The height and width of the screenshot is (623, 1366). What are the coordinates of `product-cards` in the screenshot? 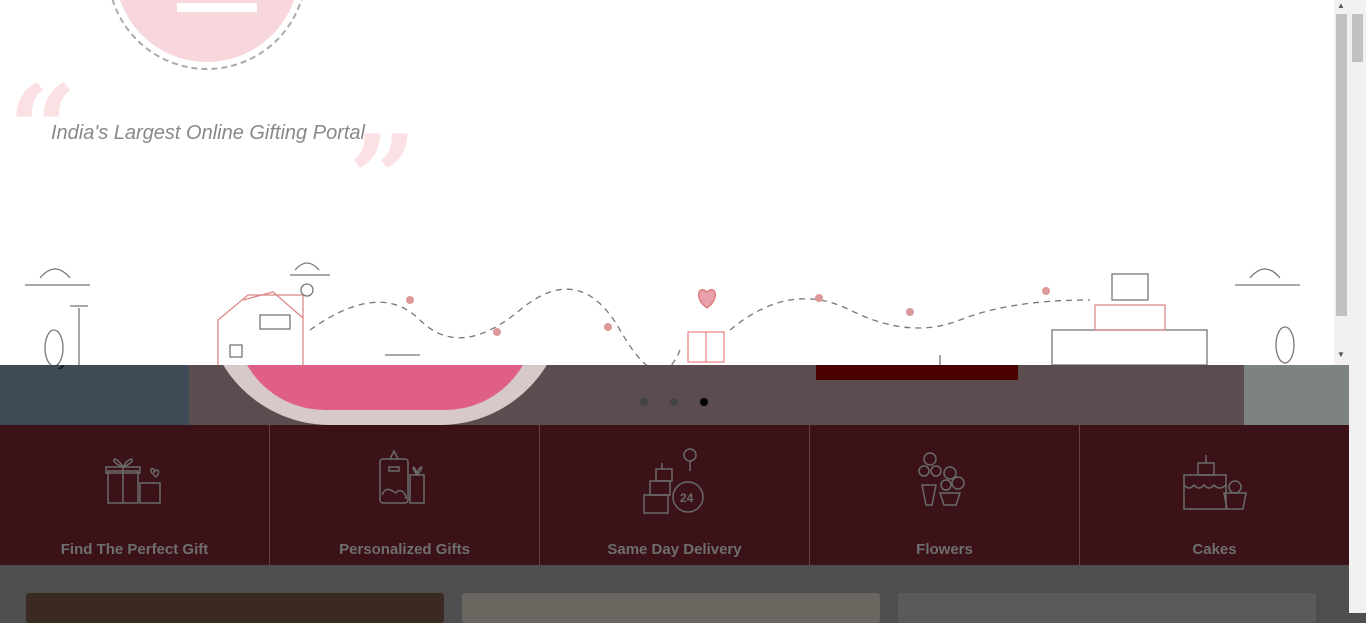 It's located at (671, 608).